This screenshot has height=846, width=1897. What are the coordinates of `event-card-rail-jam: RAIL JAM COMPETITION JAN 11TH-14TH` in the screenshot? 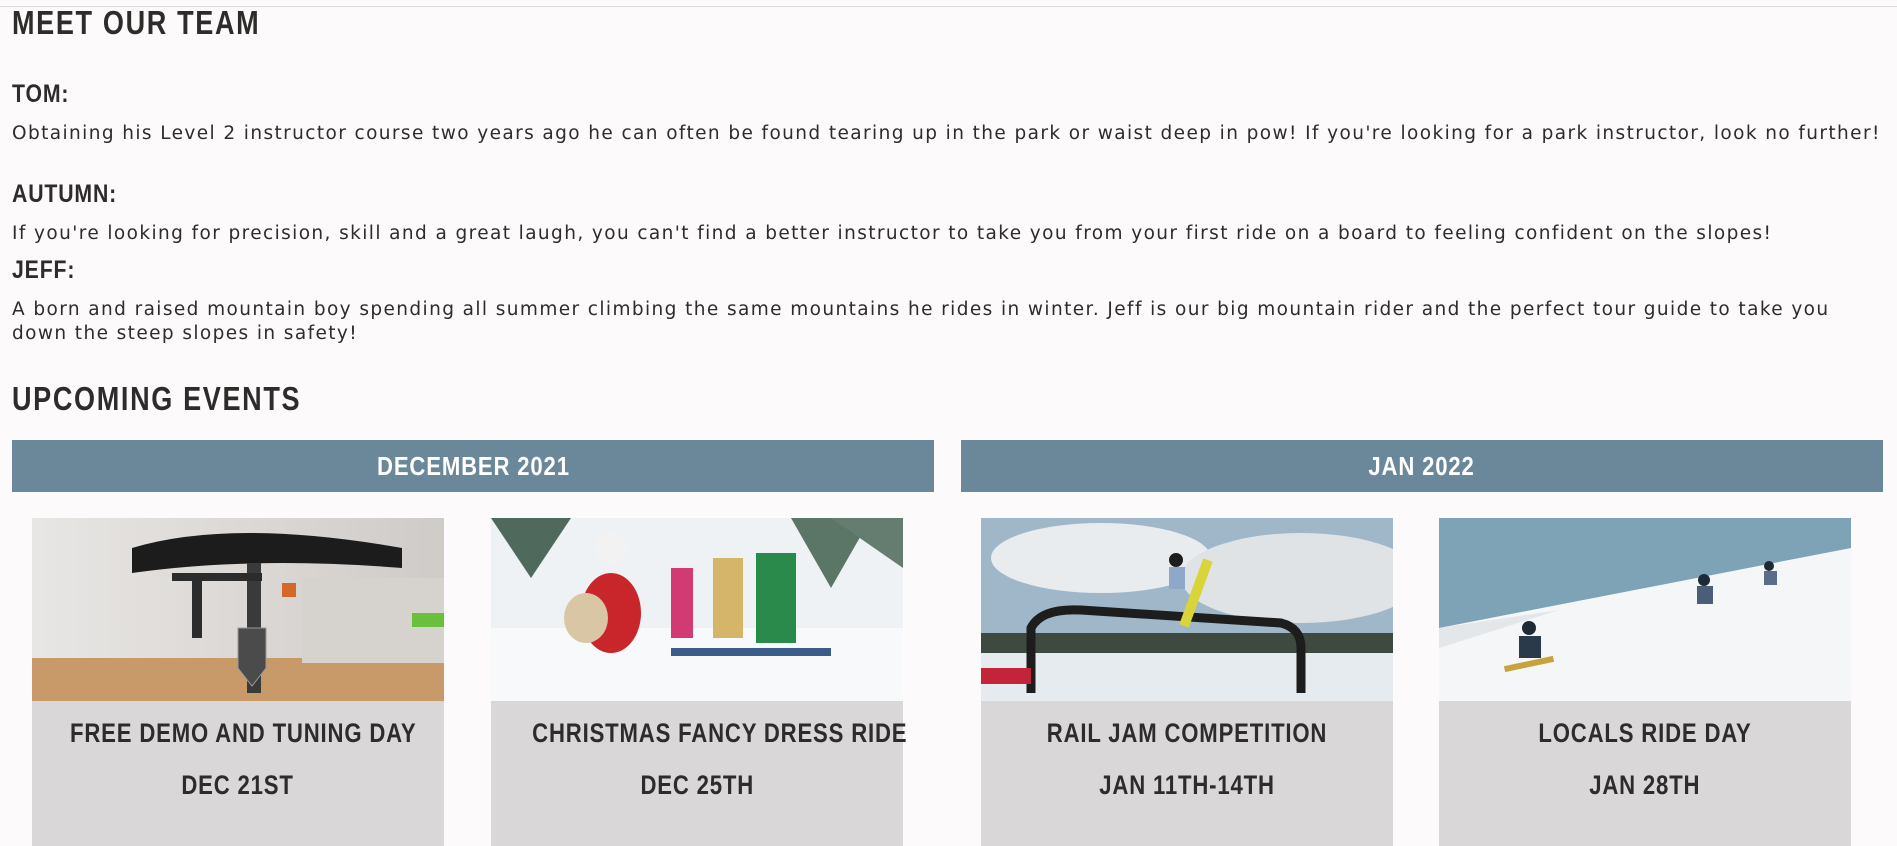 It's located at (1187, 682).